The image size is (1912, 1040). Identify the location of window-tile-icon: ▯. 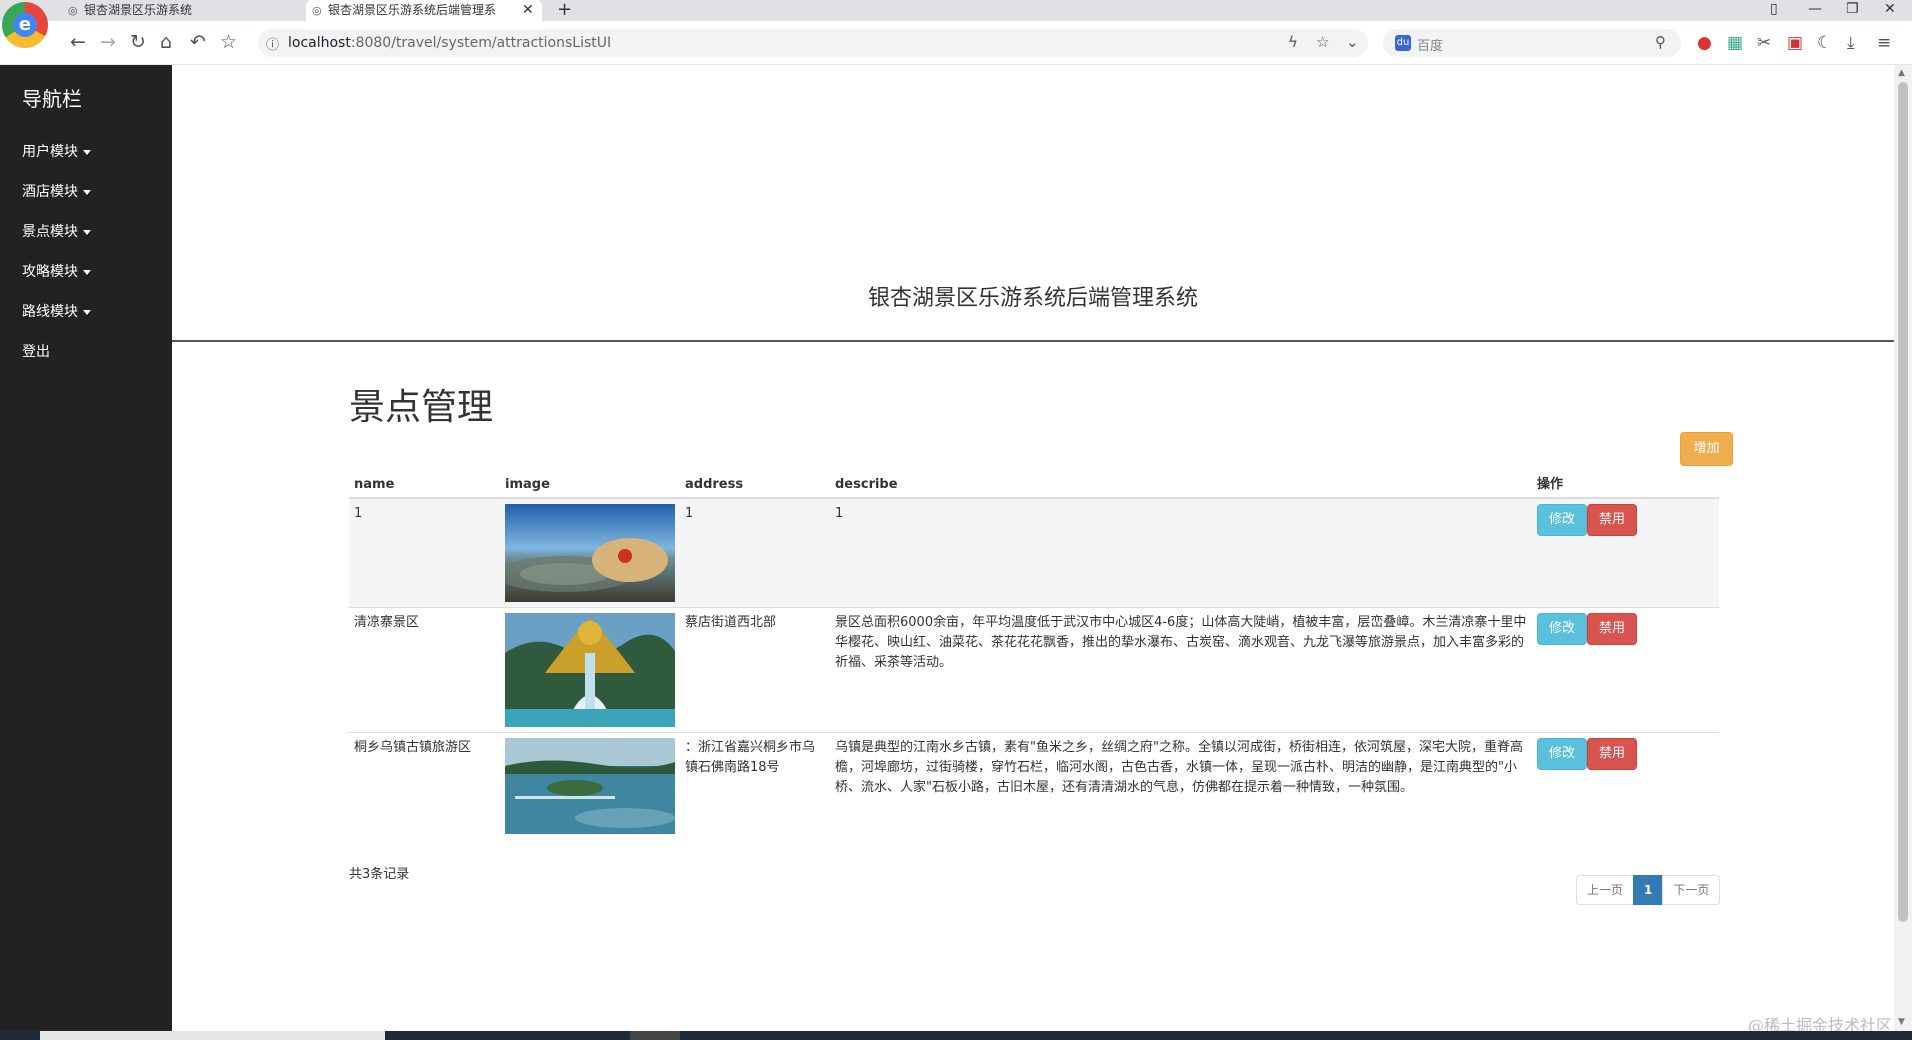
(1774, 9).